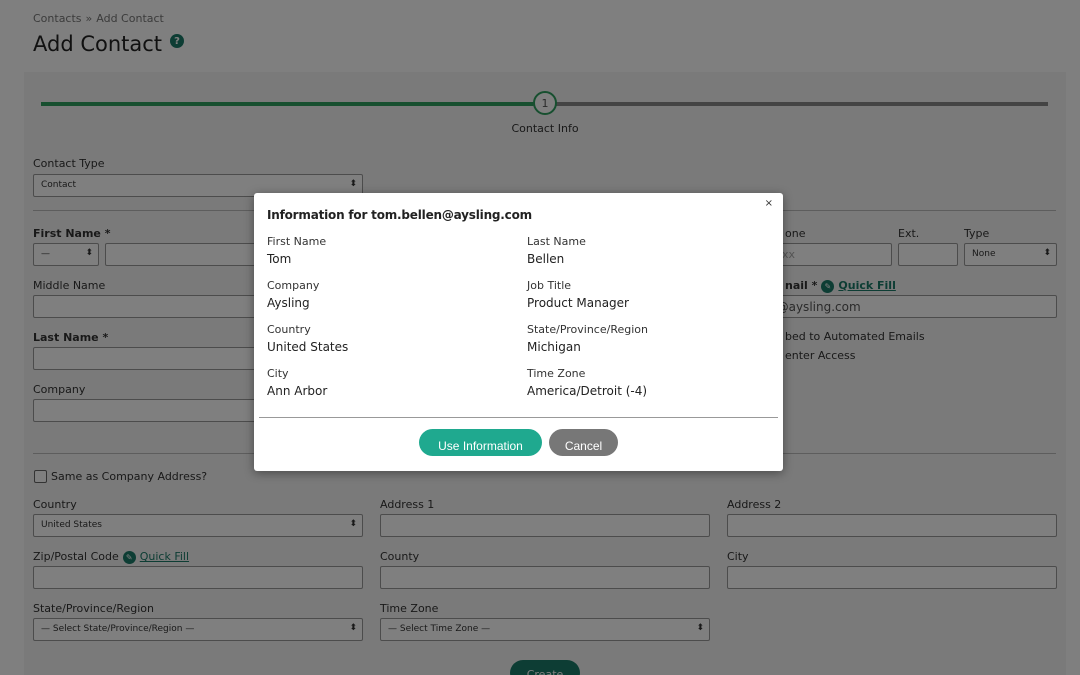  Describe the element at coordinates (288, 303) in the screenshot. I see `modal-field-value: Aysling` at that location.